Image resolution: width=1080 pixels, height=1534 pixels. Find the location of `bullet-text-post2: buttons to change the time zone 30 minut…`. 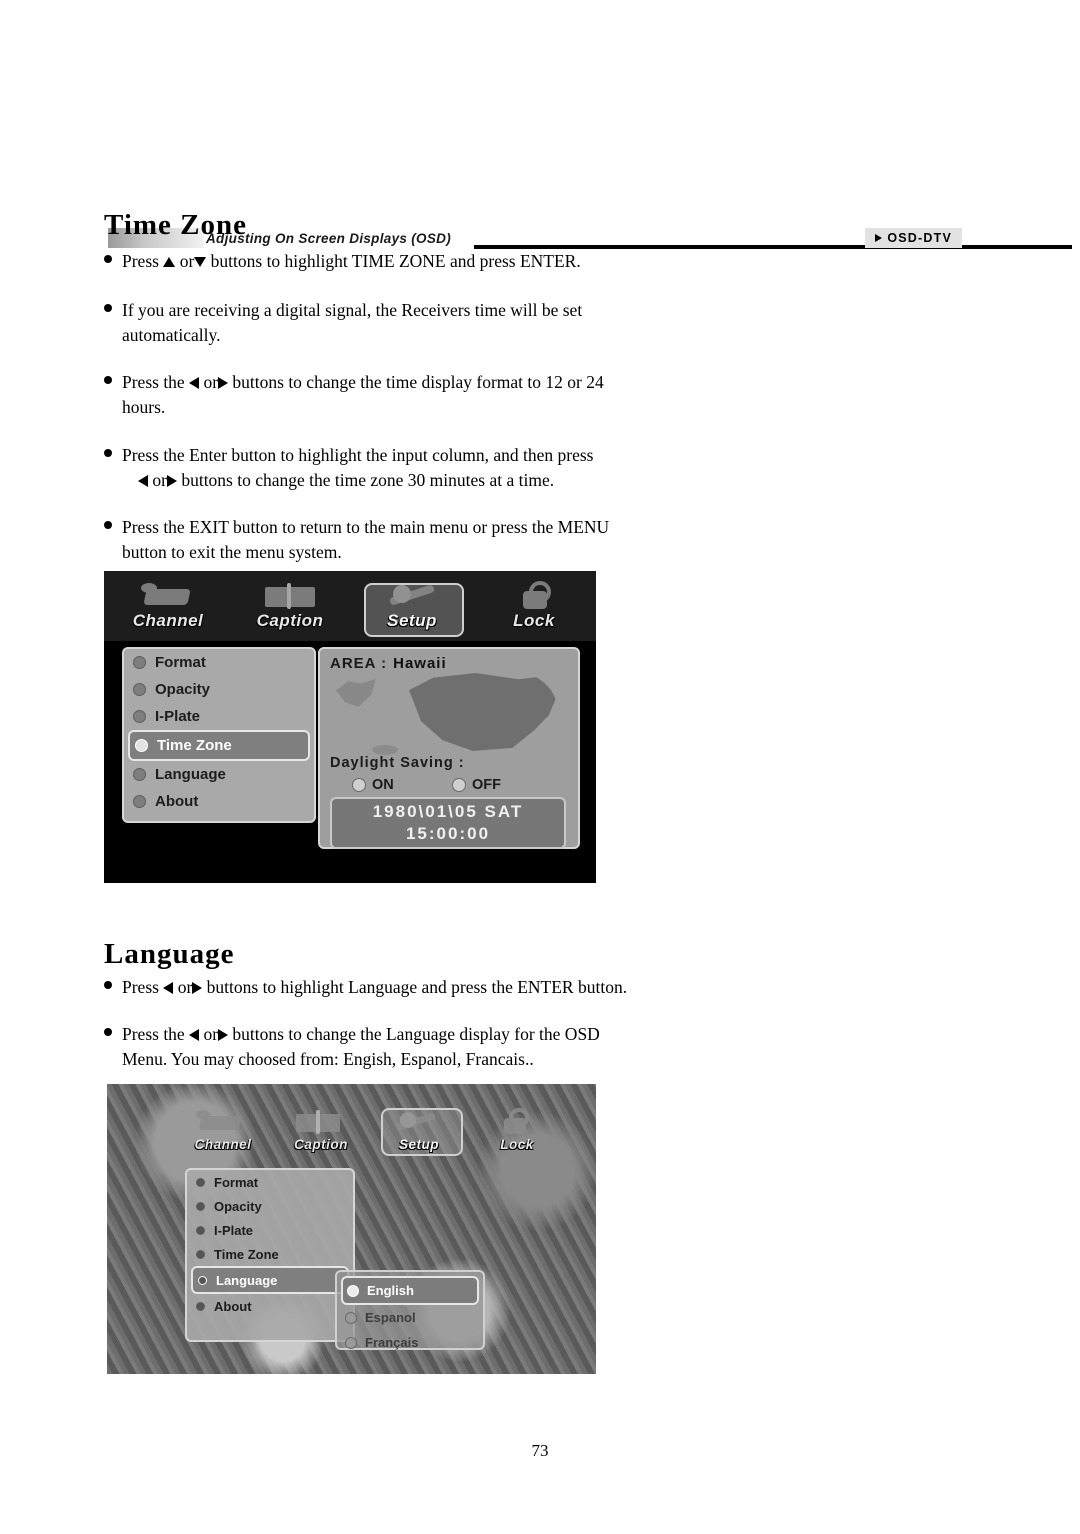

bullet-text-post2: buttons to change the time zone 30 minut… is located at coordinates (365, 480).